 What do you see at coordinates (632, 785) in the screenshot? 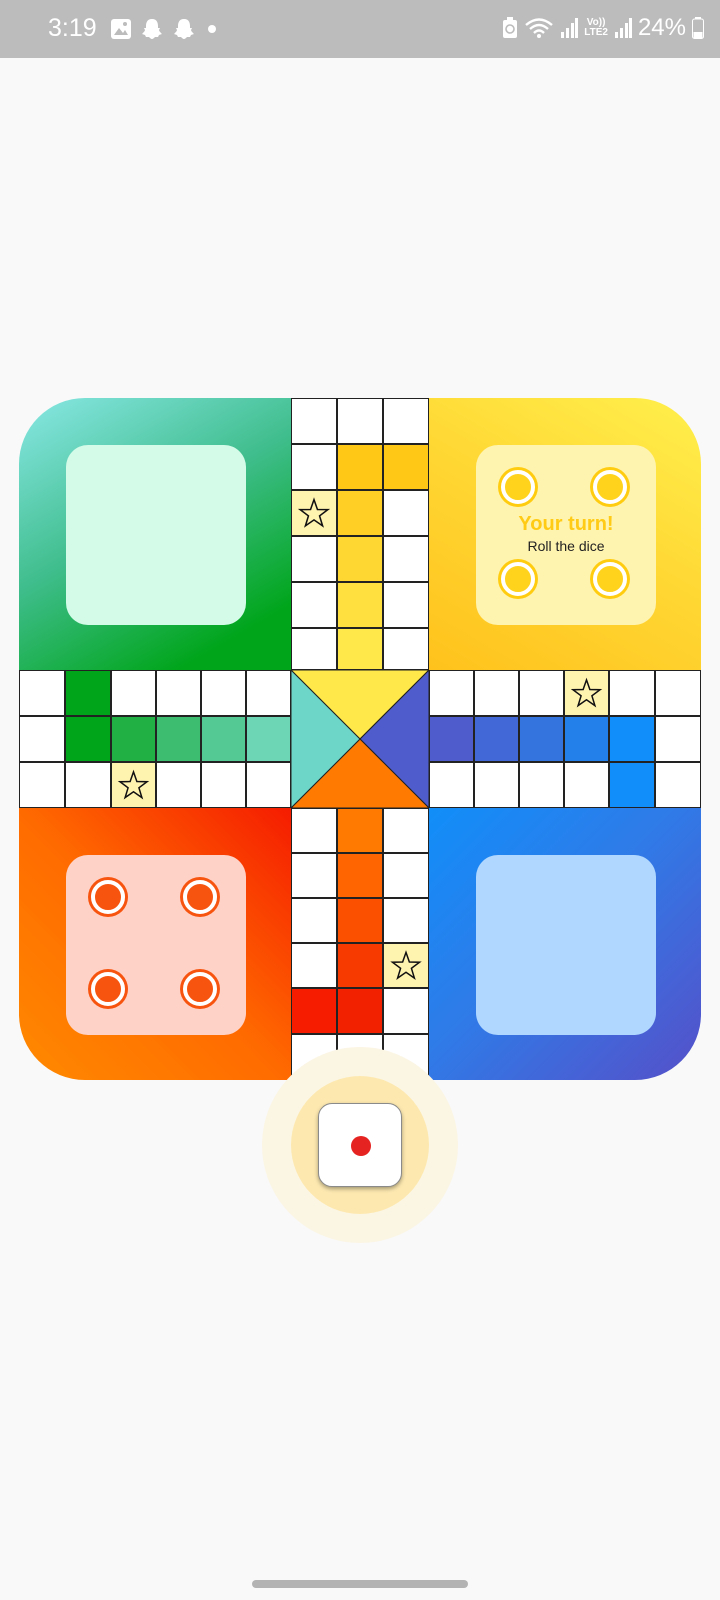
I see `blue-start-cell` at bounding box center [632, 785].